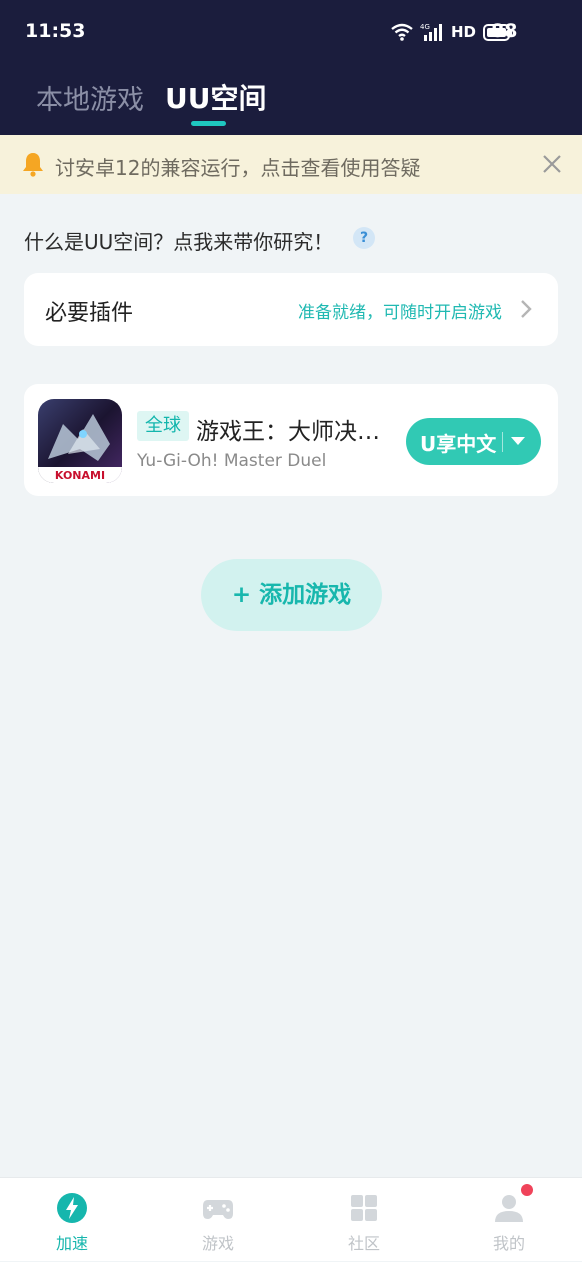  Describe the element at coordinates (400, 313) in the screenshot. I see `plugin-status: 准备就绪，可随时开启游戏` at that location.